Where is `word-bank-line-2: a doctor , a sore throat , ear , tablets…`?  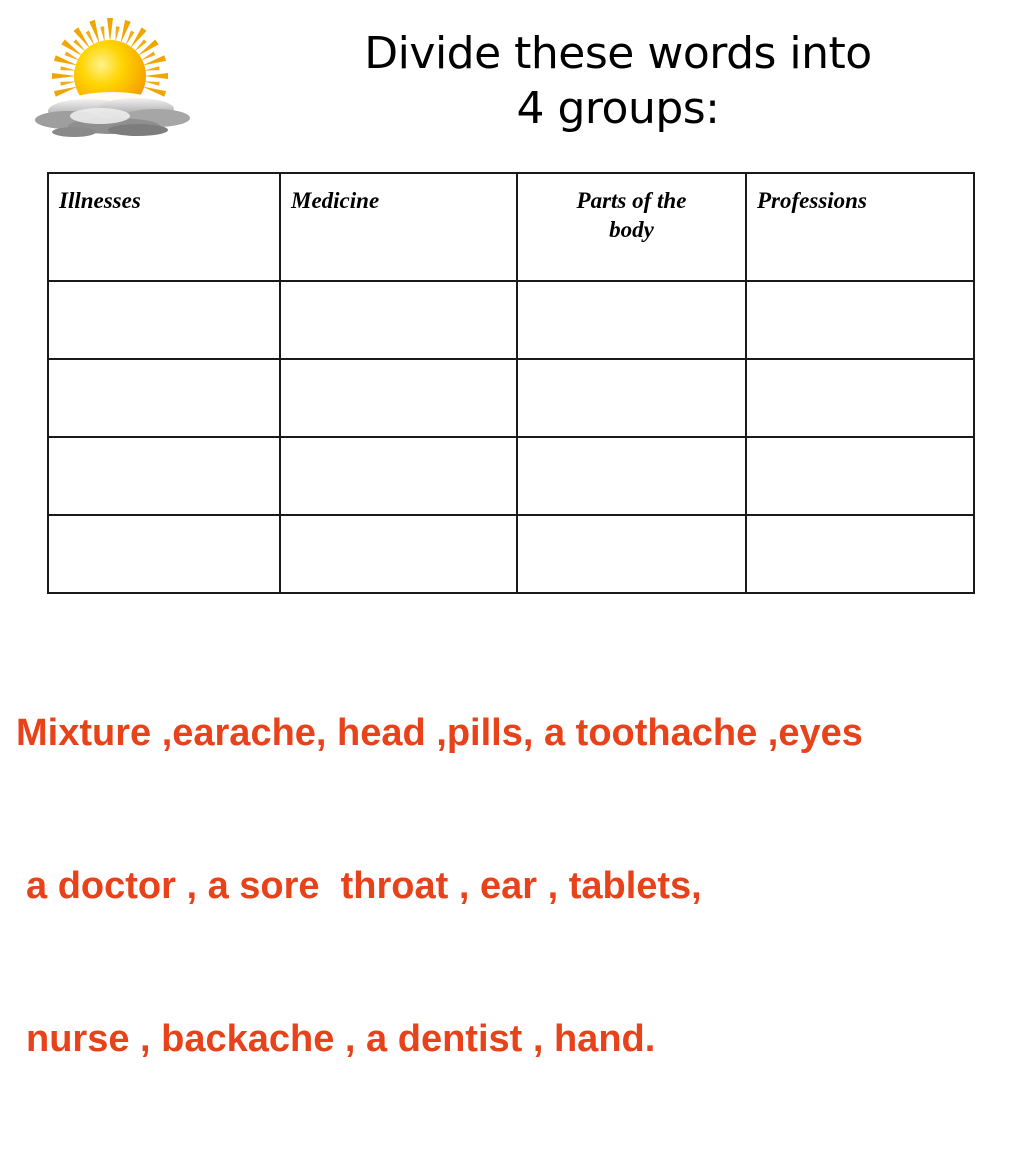 word-bank-line-2: a doctor , a sore throat , ear , tablets… is located at coordinates (364, 886).